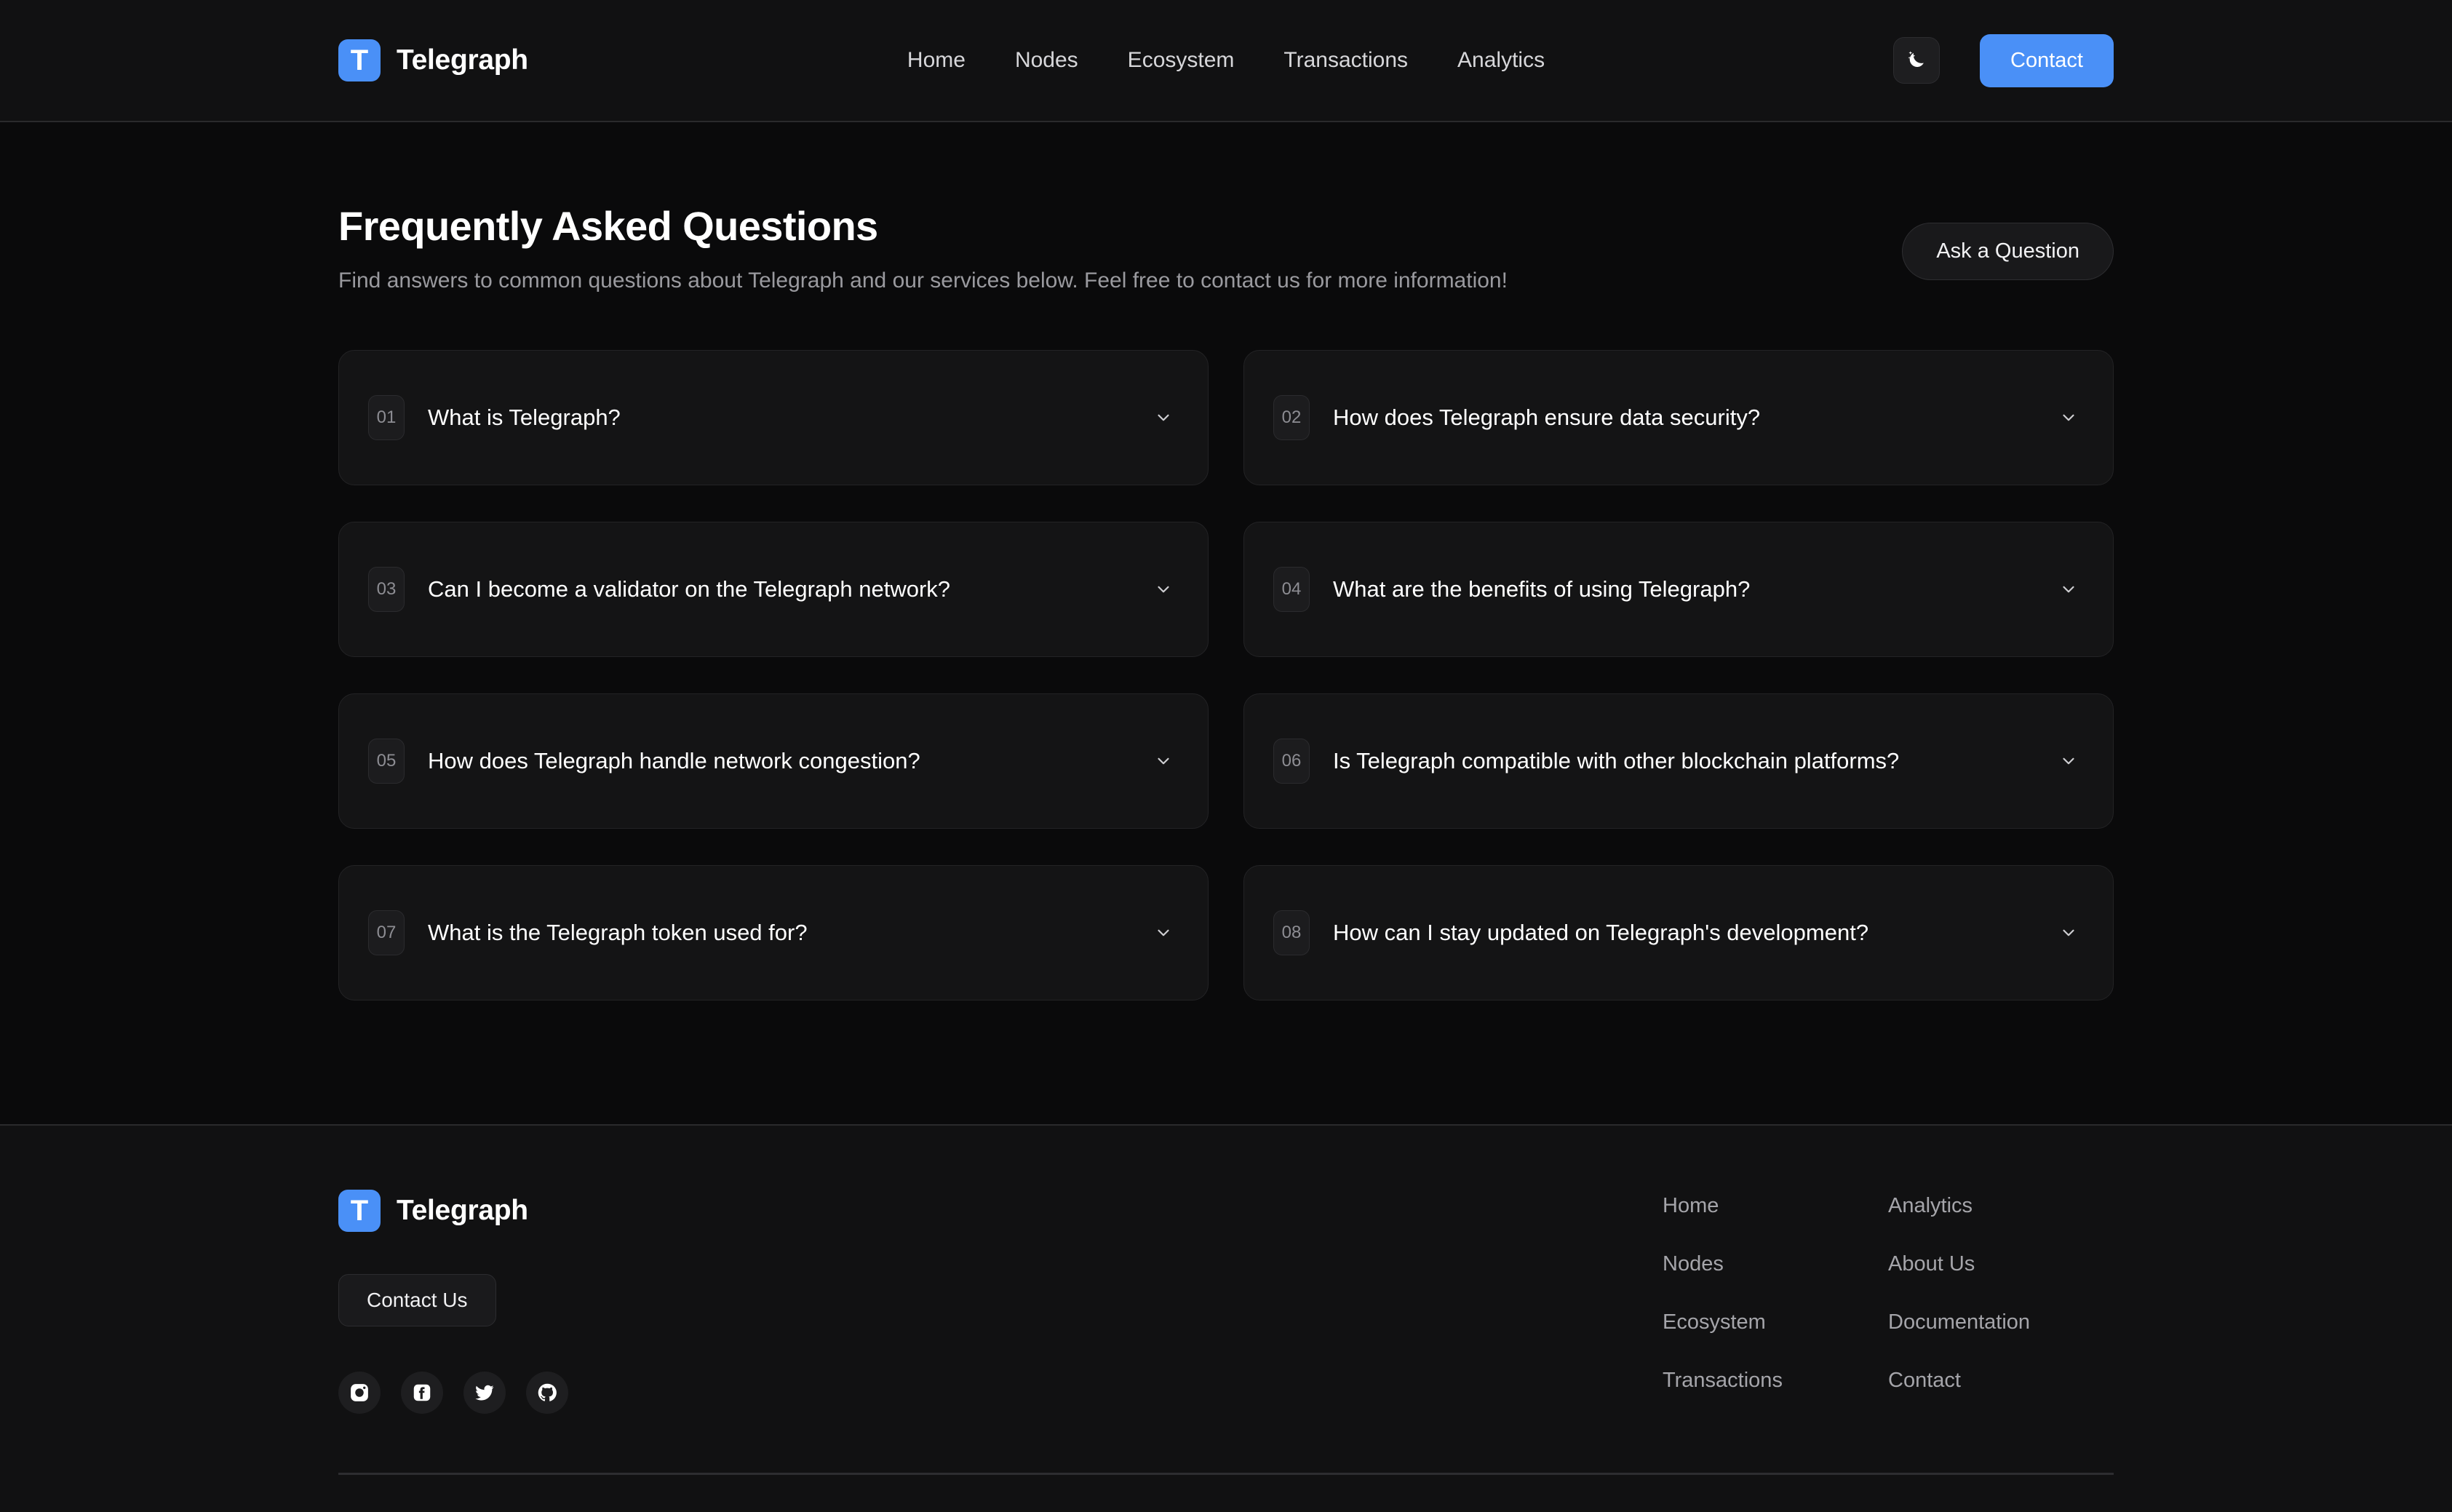  Describe the element at coordinates (1291, 589) in the screenshot. I see `faq-number-badge: 04` at that location.